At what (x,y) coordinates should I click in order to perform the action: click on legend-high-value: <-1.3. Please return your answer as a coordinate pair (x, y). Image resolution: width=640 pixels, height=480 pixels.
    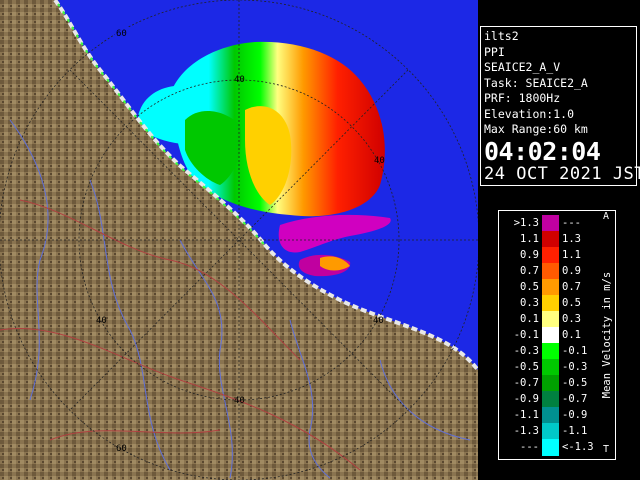
    Looking at the image, I should click on (578, 447).